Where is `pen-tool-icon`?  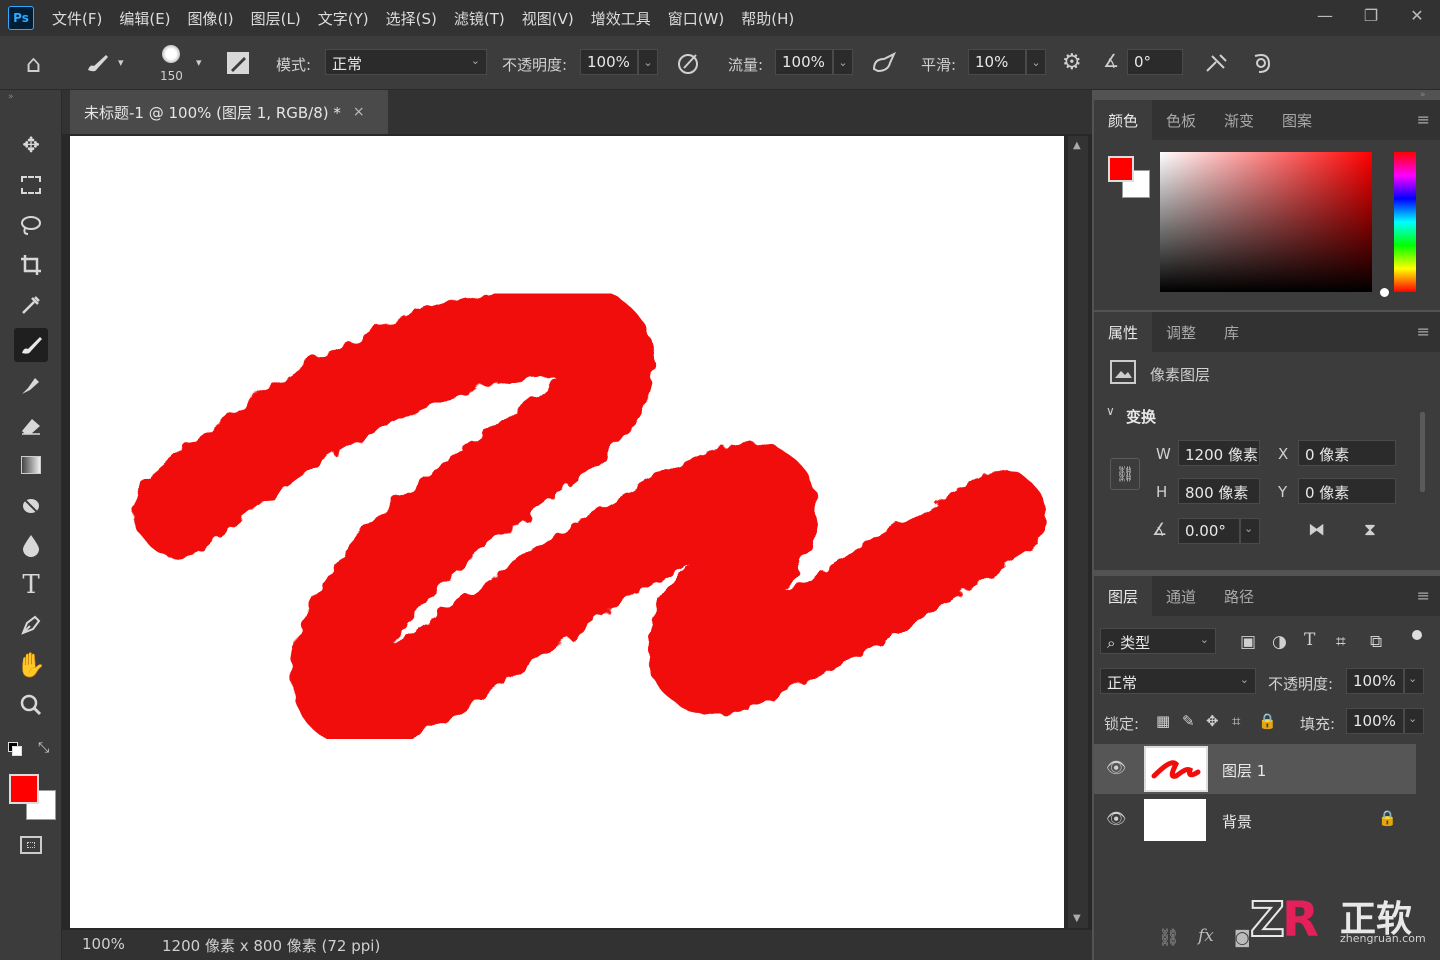 pen-tool-icon is located at coordinates (31, 625).